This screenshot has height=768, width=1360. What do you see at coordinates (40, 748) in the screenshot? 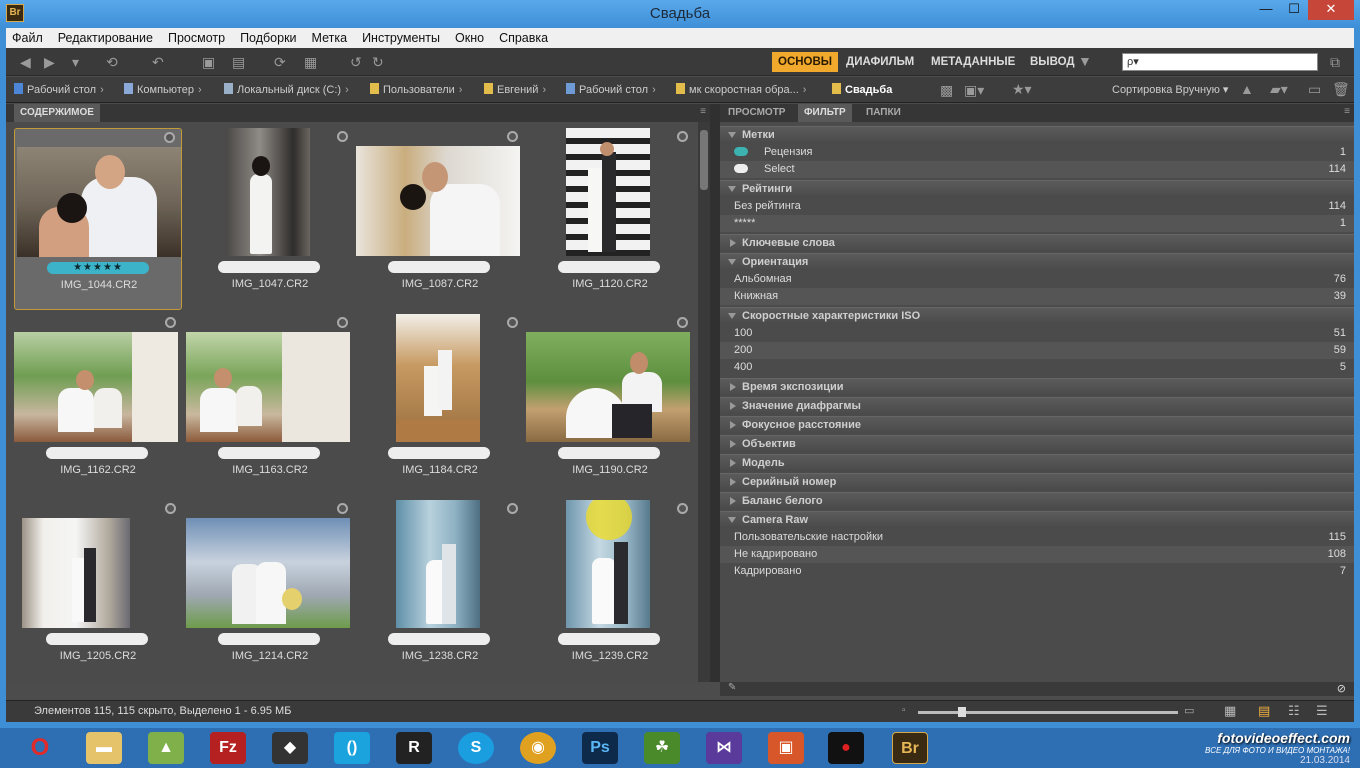
I see `opera-icon: O` at bounding box center [40, 748].